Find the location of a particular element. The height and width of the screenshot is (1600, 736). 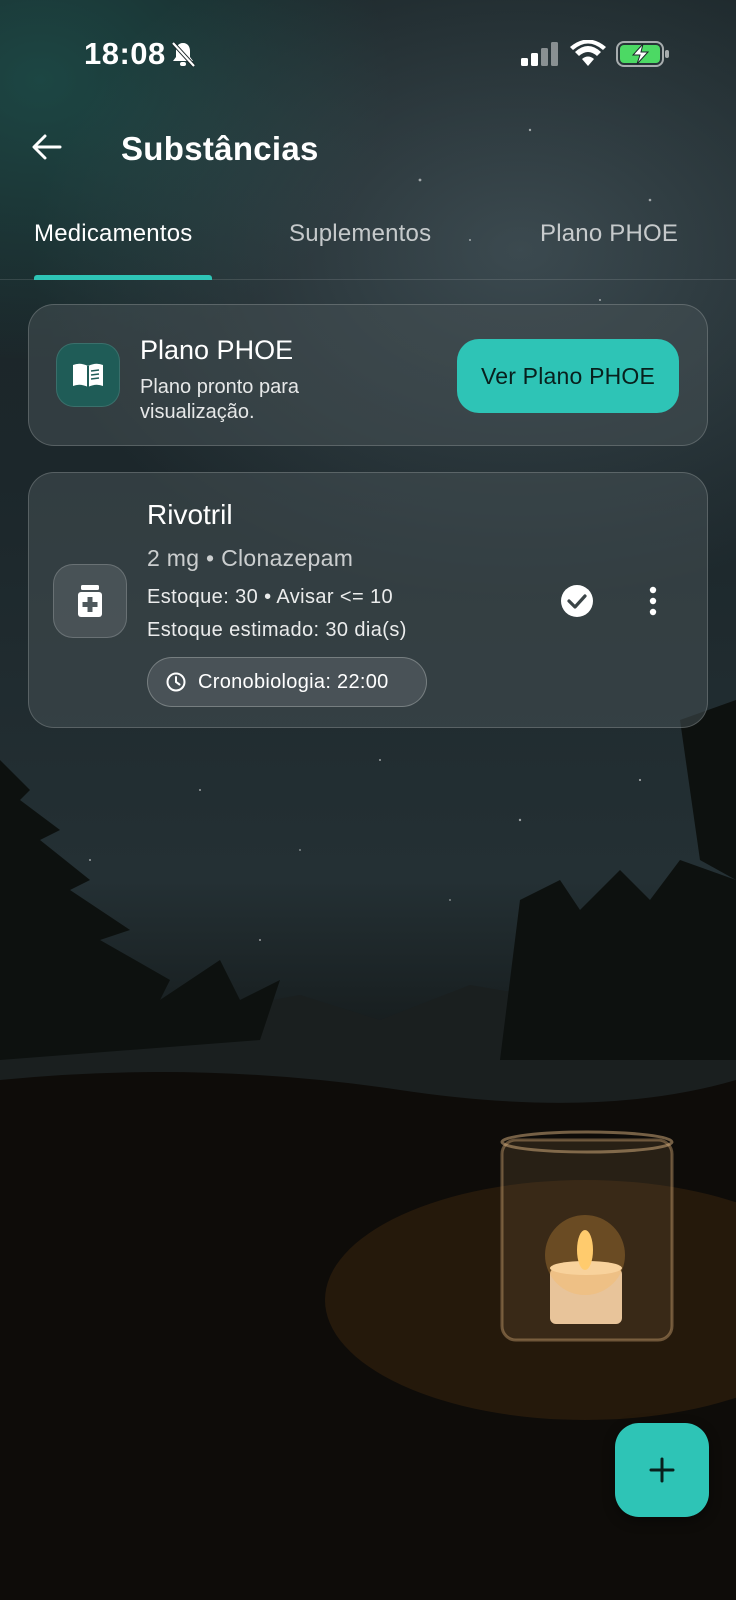

book-icon is located at coordinates (88, 375).